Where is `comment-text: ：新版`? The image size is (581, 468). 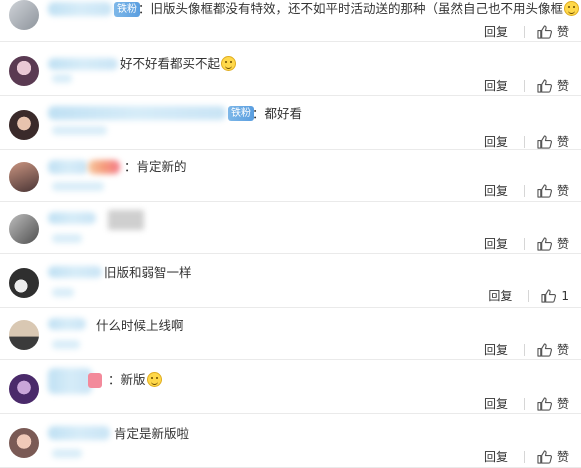 comment-text: ：新版 is located at coordinates (135, 380).